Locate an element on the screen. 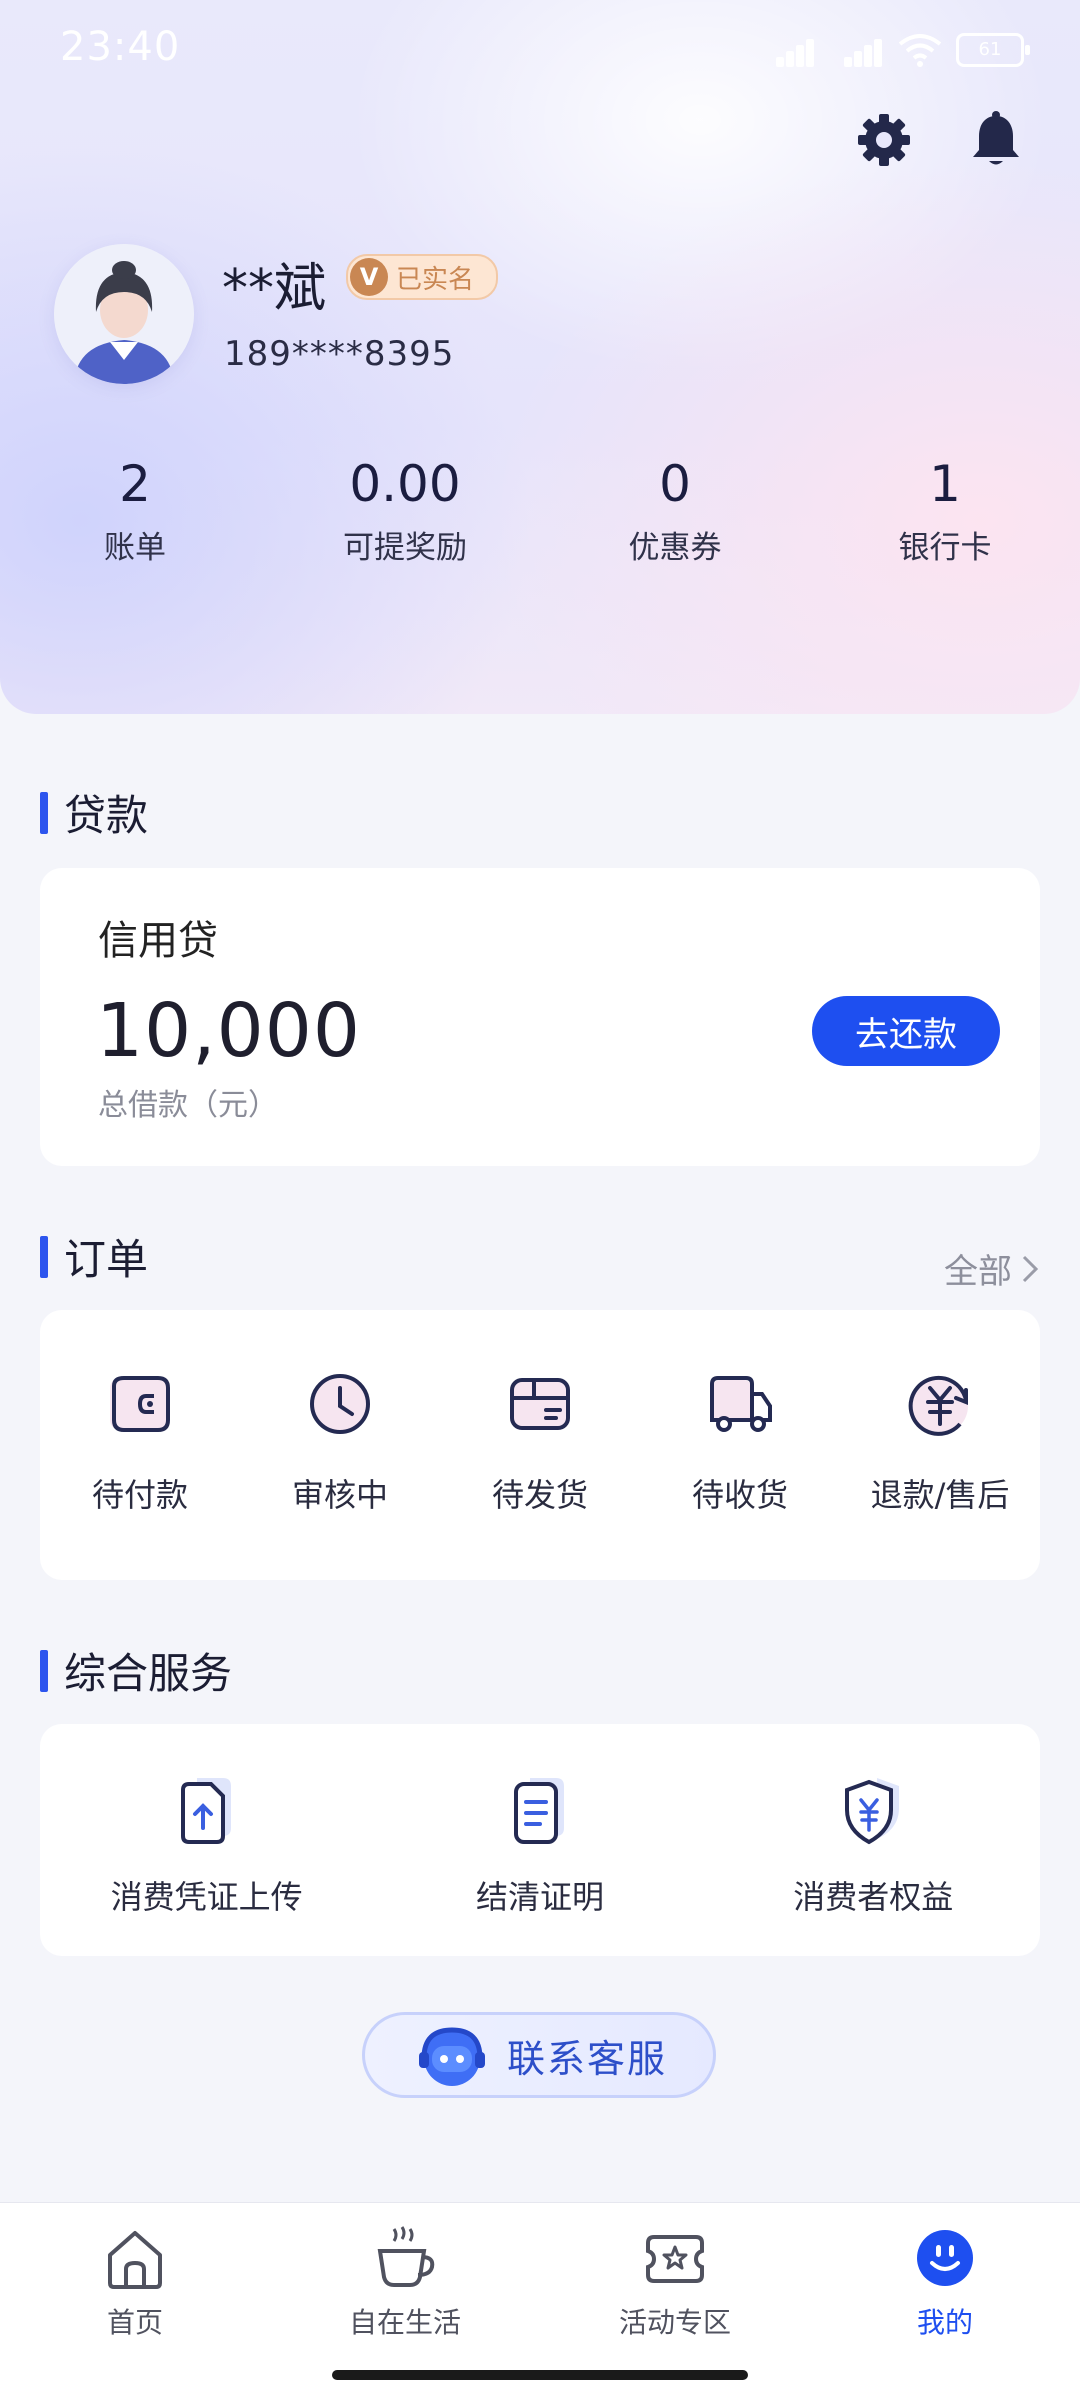 The width and height of the screenshot is (1080, 2400). ticket-star-icon is located at coordinates (675, 2259).